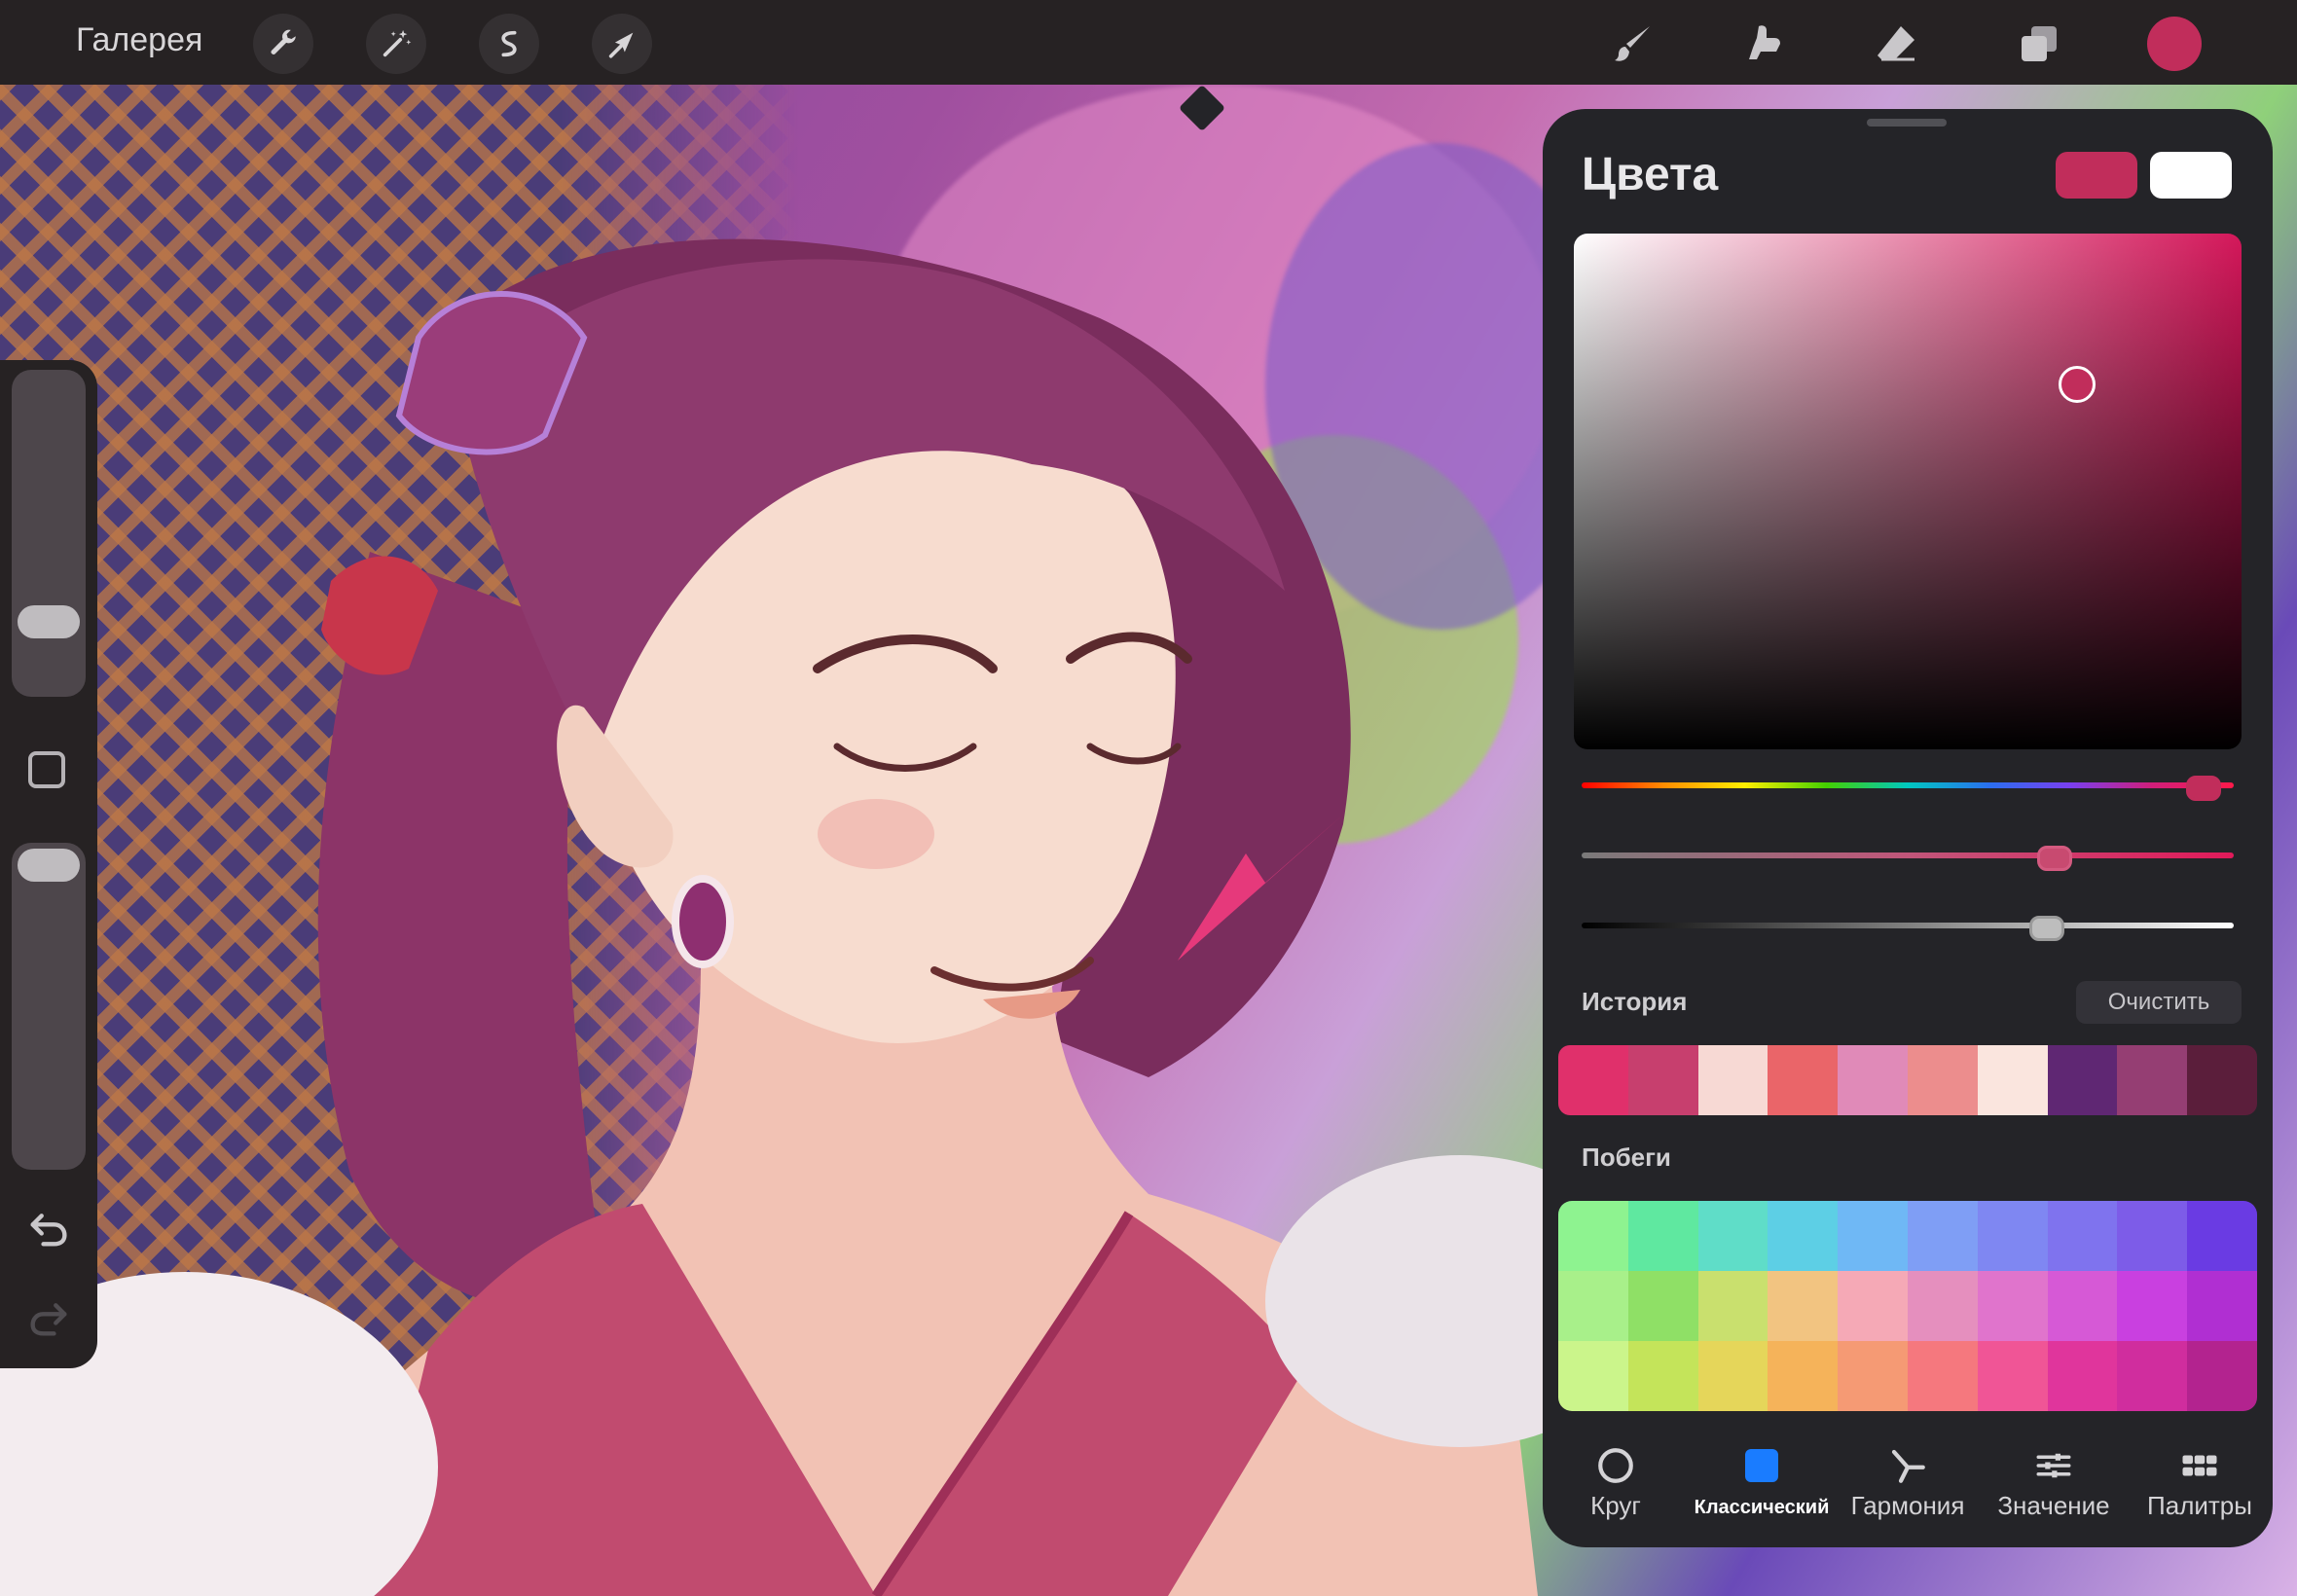 The width and height of the screenshot is (2297, 1596). I want to click on brush-size-knob, so click(49, 621).